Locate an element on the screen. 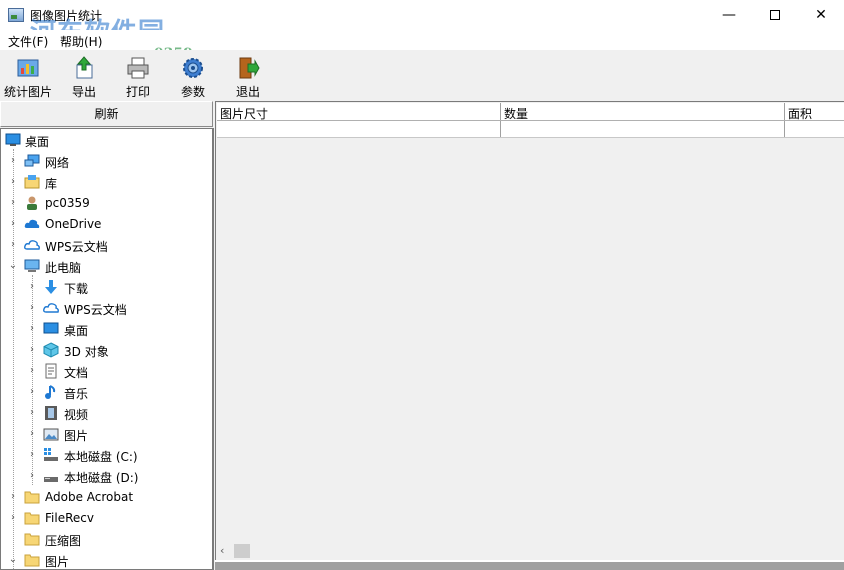 This screenshot has width=844, height=570. tree-item-network: › 网络 is located at coordinates (106, 161).